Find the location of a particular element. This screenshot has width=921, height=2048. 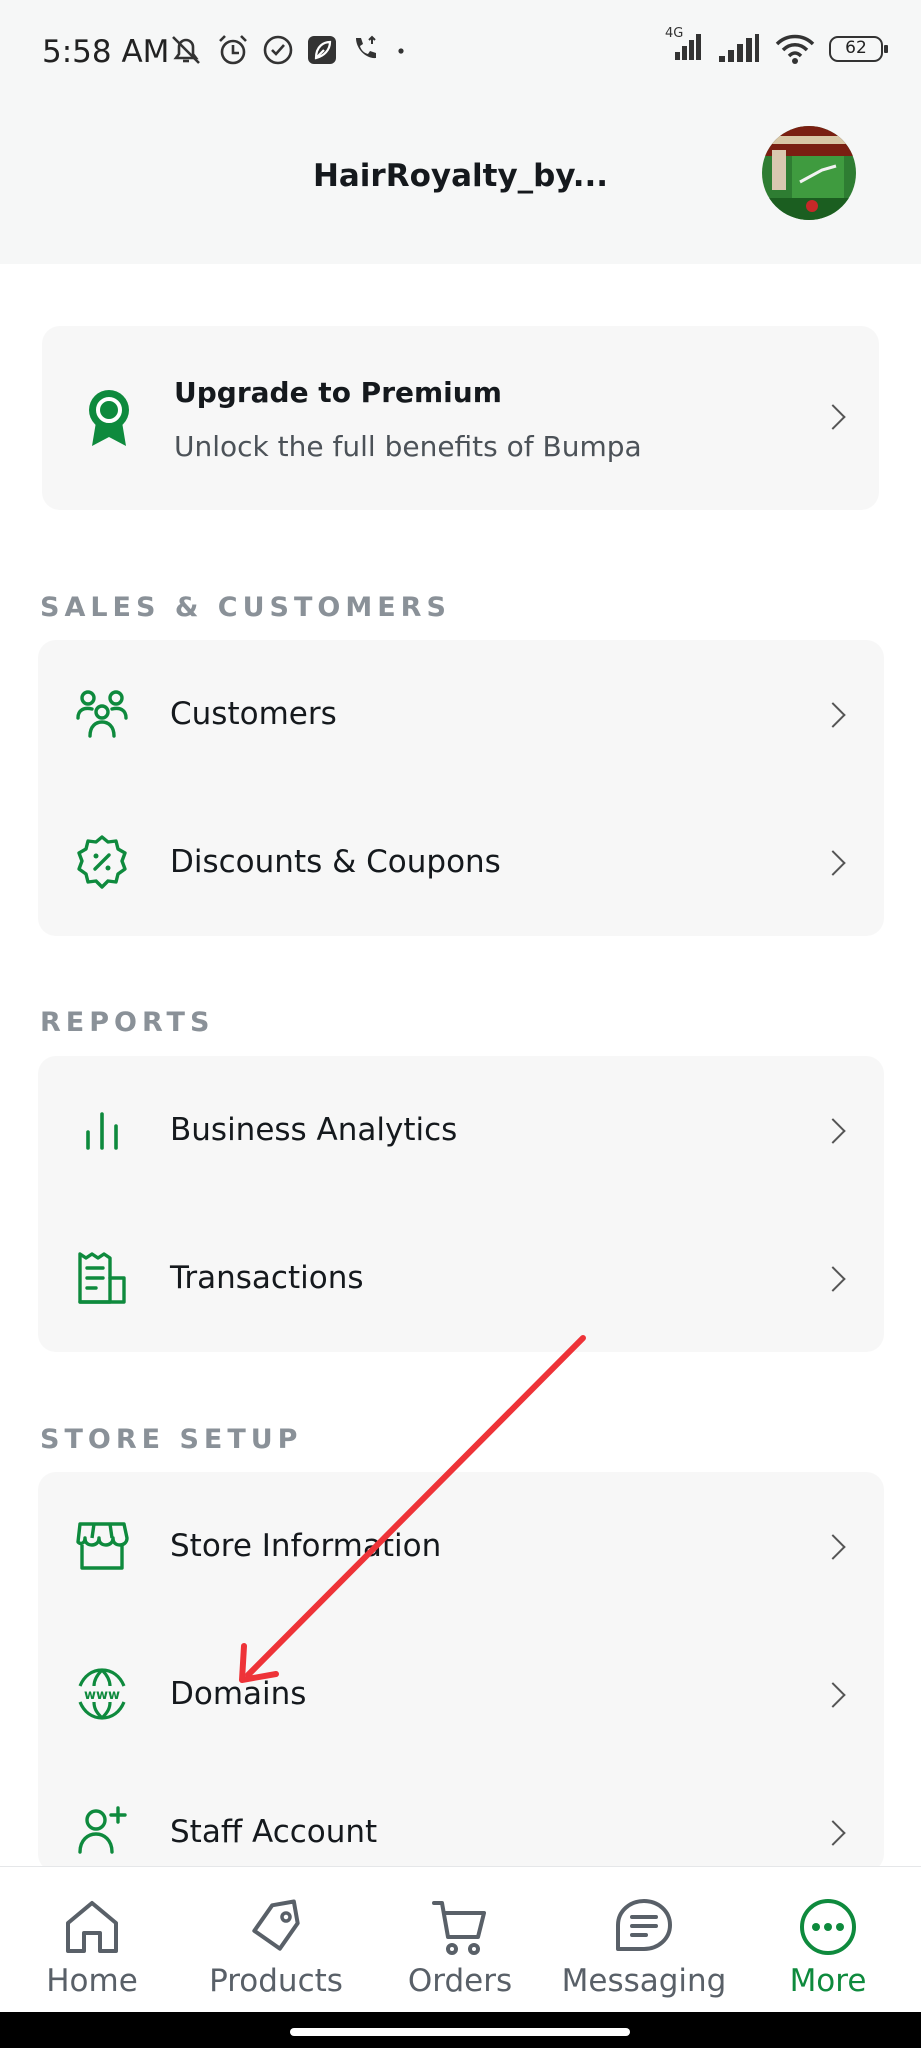

svg-text: www is located at coordinates (102, 1695).